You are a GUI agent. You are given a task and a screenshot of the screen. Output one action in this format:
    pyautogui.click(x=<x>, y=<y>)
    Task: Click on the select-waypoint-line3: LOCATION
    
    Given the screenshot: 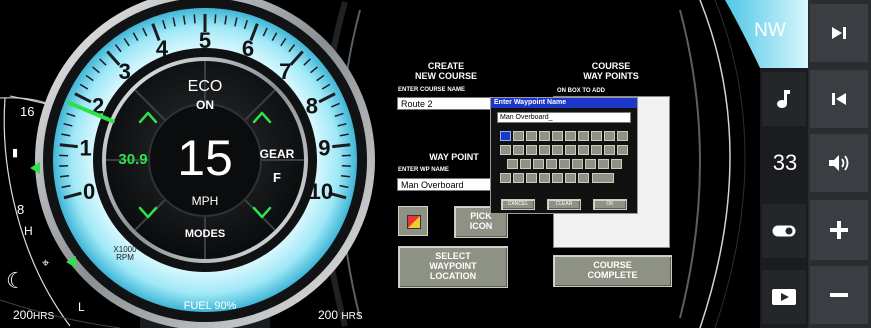 What is the action you would take?
    pyautogui.click(x=453, y=275)
    